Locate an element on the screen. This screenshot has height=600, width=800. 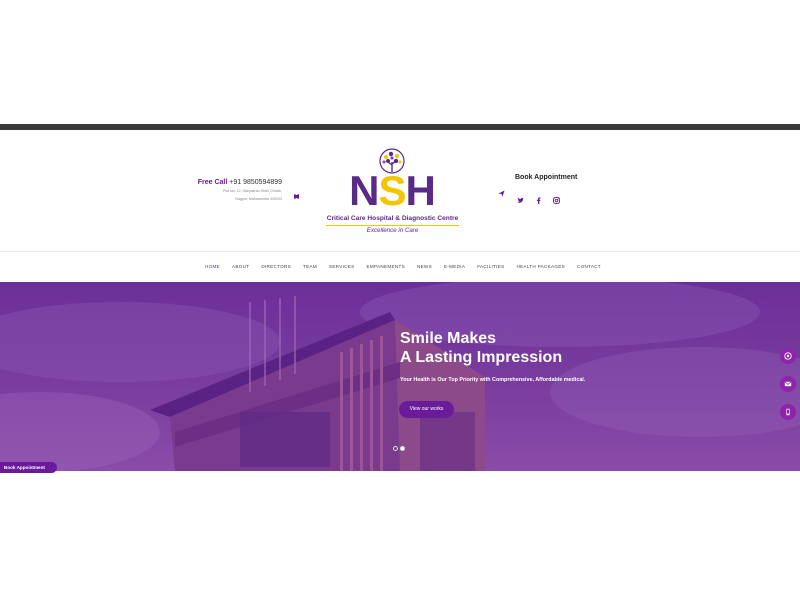
hero-title-line-1: Smile Makes is located at coordinates (448, 338).